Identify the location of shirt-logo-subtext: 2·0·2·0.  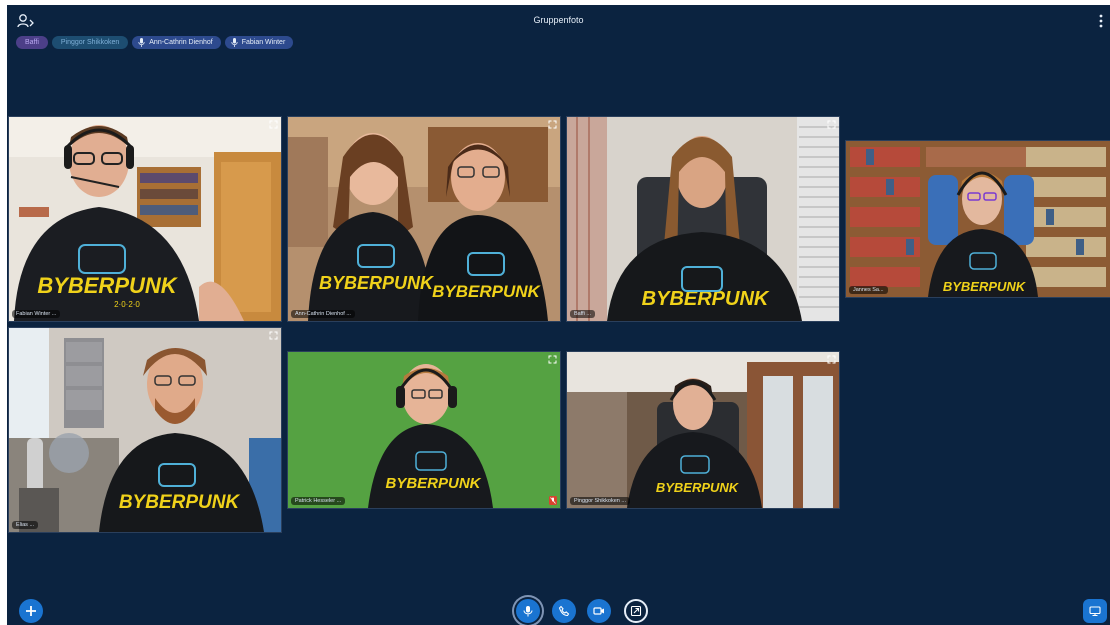
(127, 304).